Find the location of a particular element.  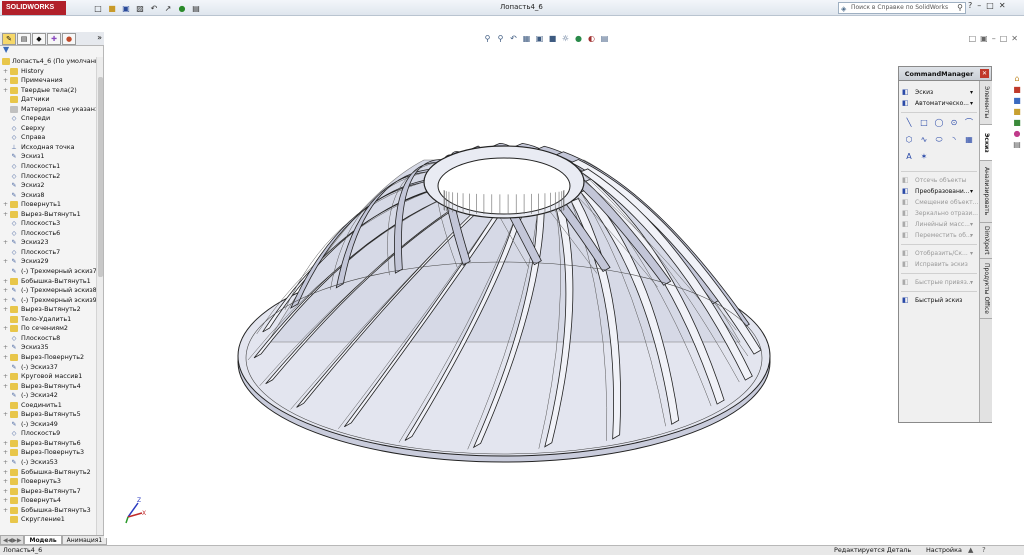

tree-item: + Вырез-Повернуть2 is located at coordinates (48, 358).